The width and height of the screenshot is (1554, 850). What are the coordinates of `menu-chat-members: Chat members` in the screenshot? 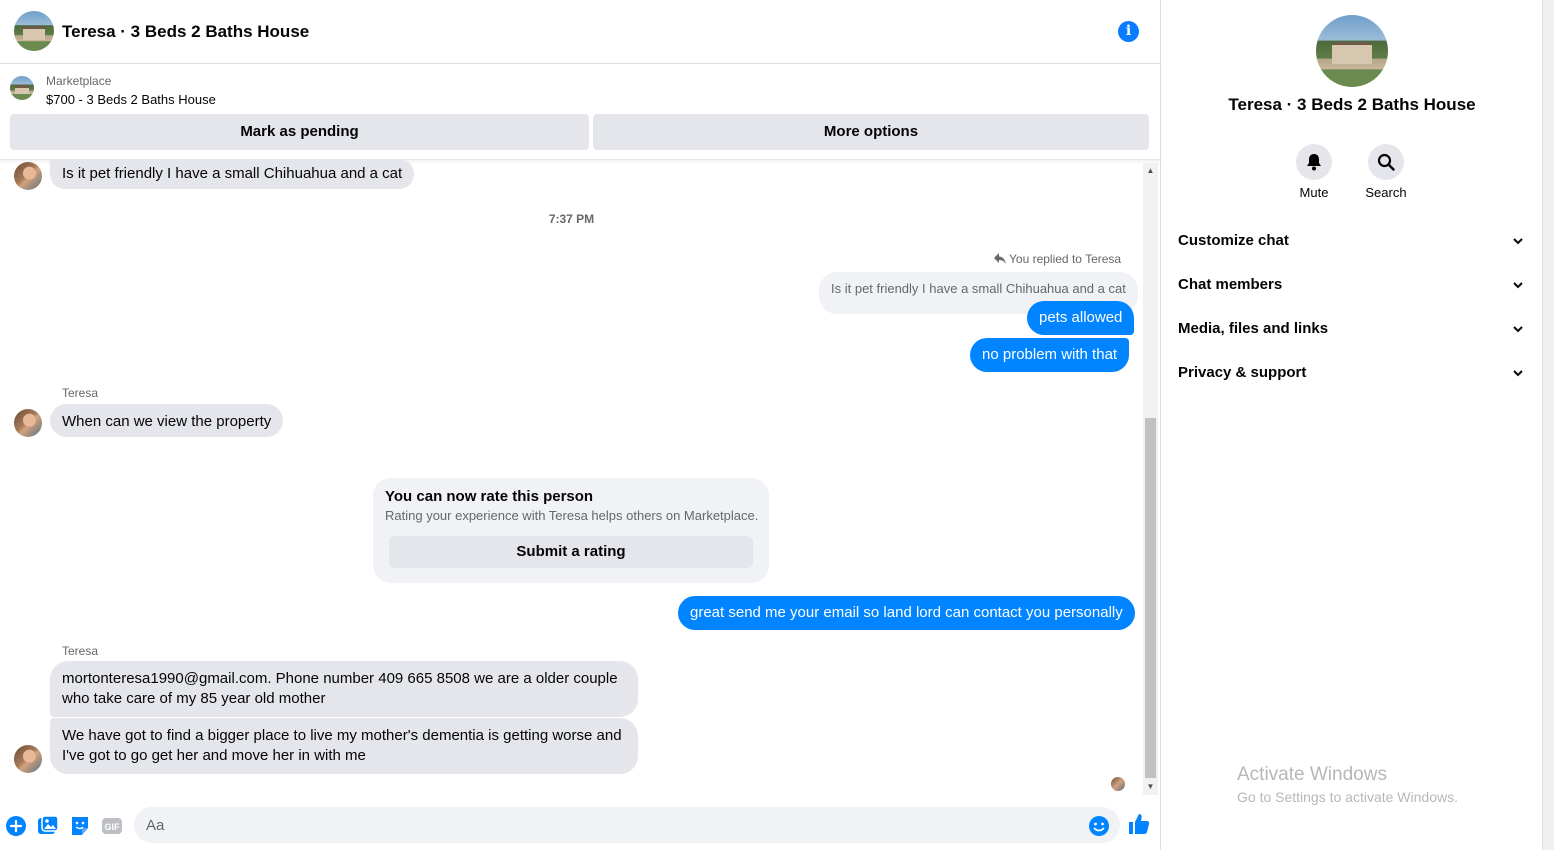 It's located at (1352, 285).